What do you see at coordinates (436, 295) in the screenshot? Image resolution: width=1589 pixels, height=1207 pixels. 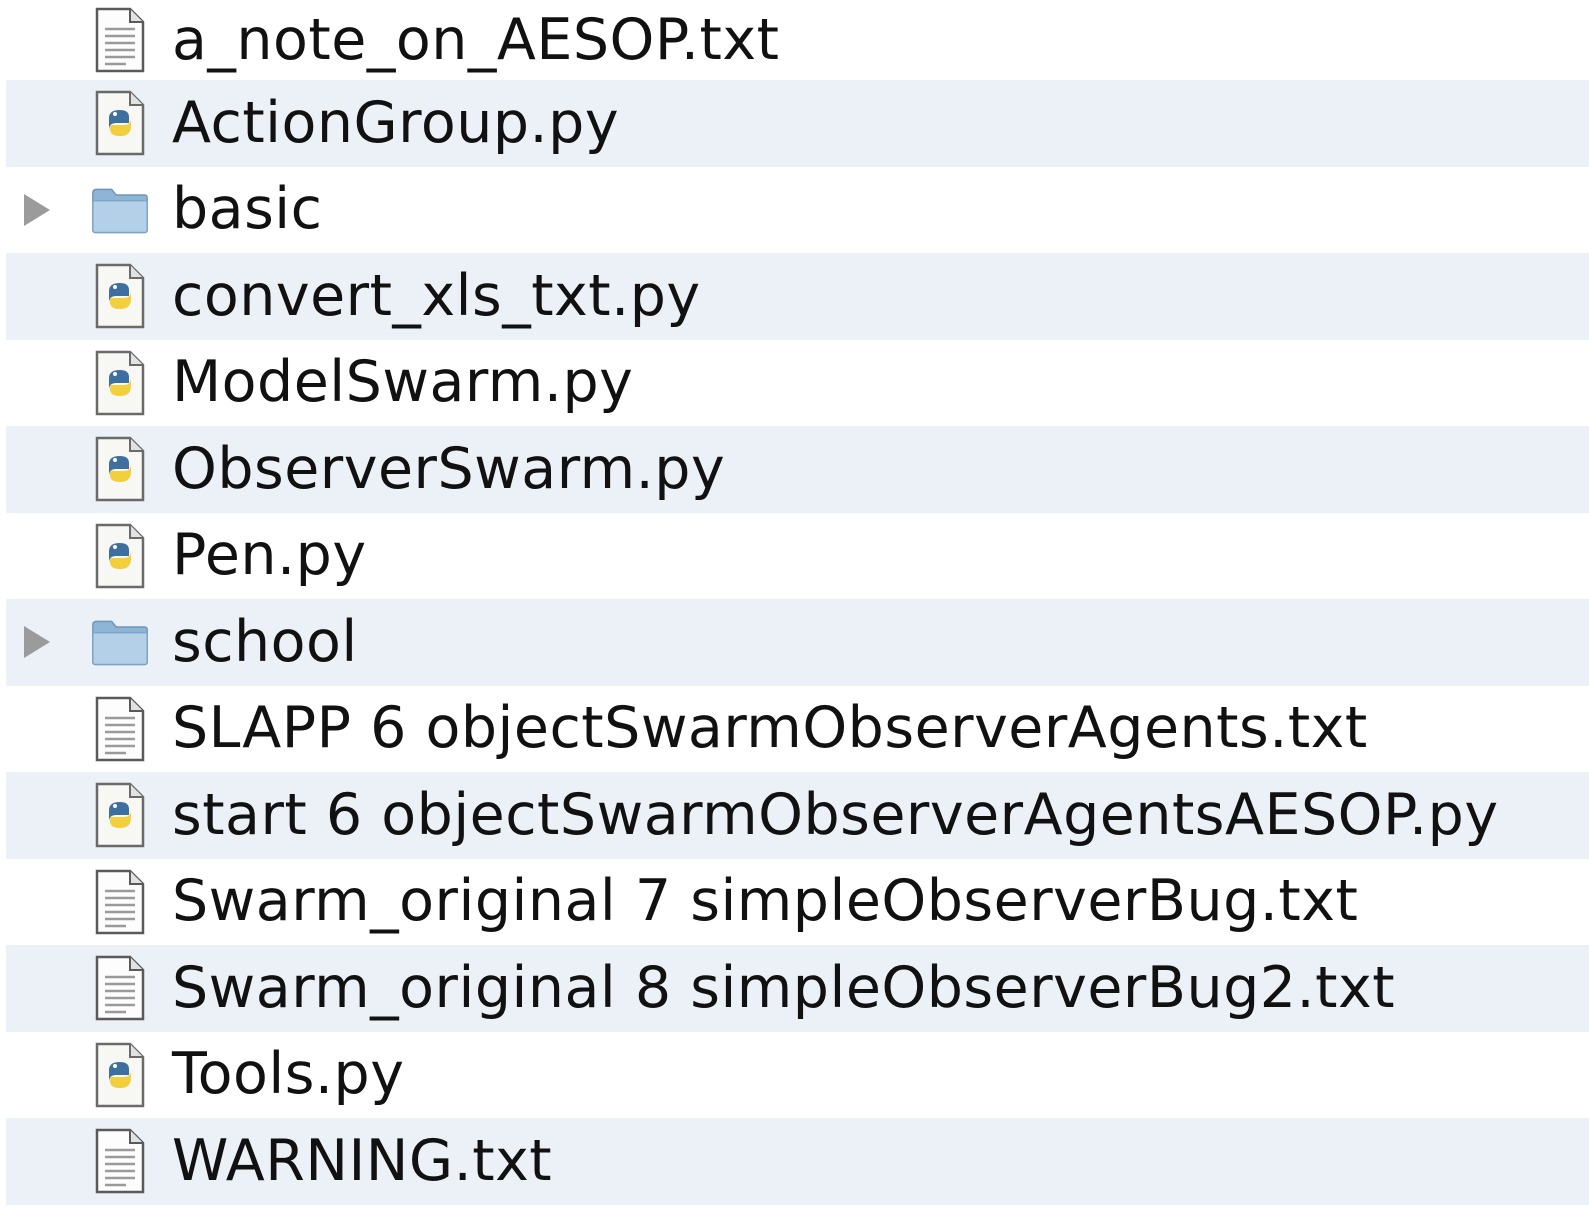 I see `file-name-label: convert_xls_txt.py` at bounding box center [436, 295].